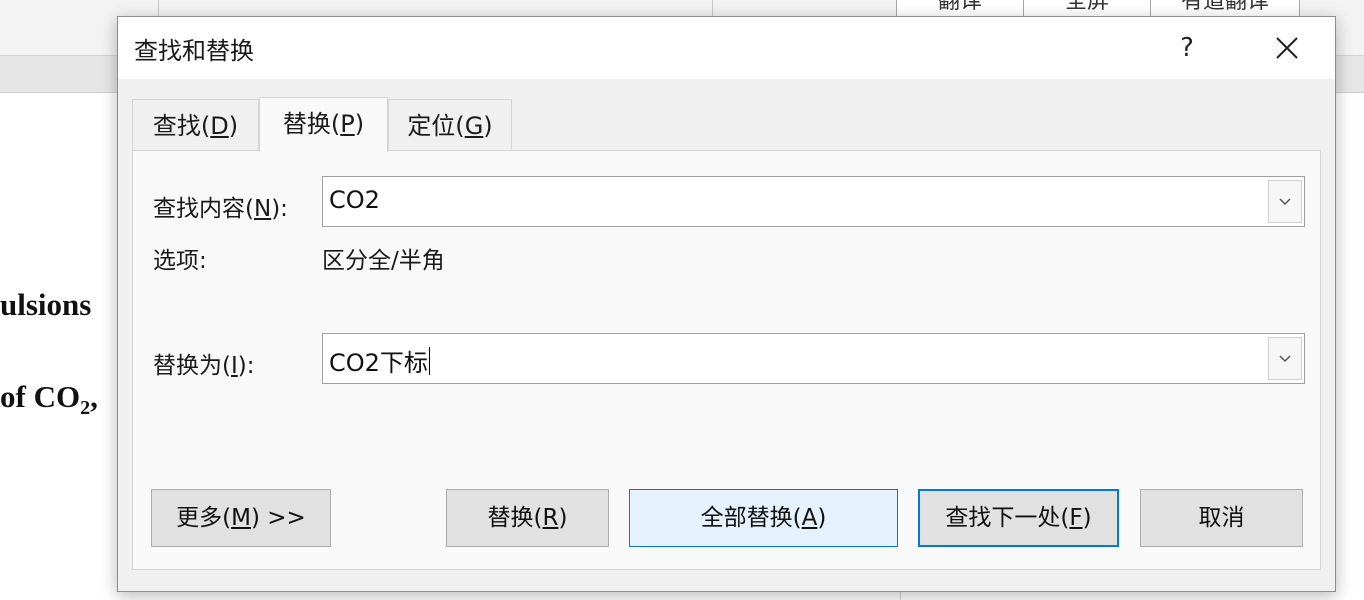  I want to click on replace-label: 替换为(I):, so click(204, 363).